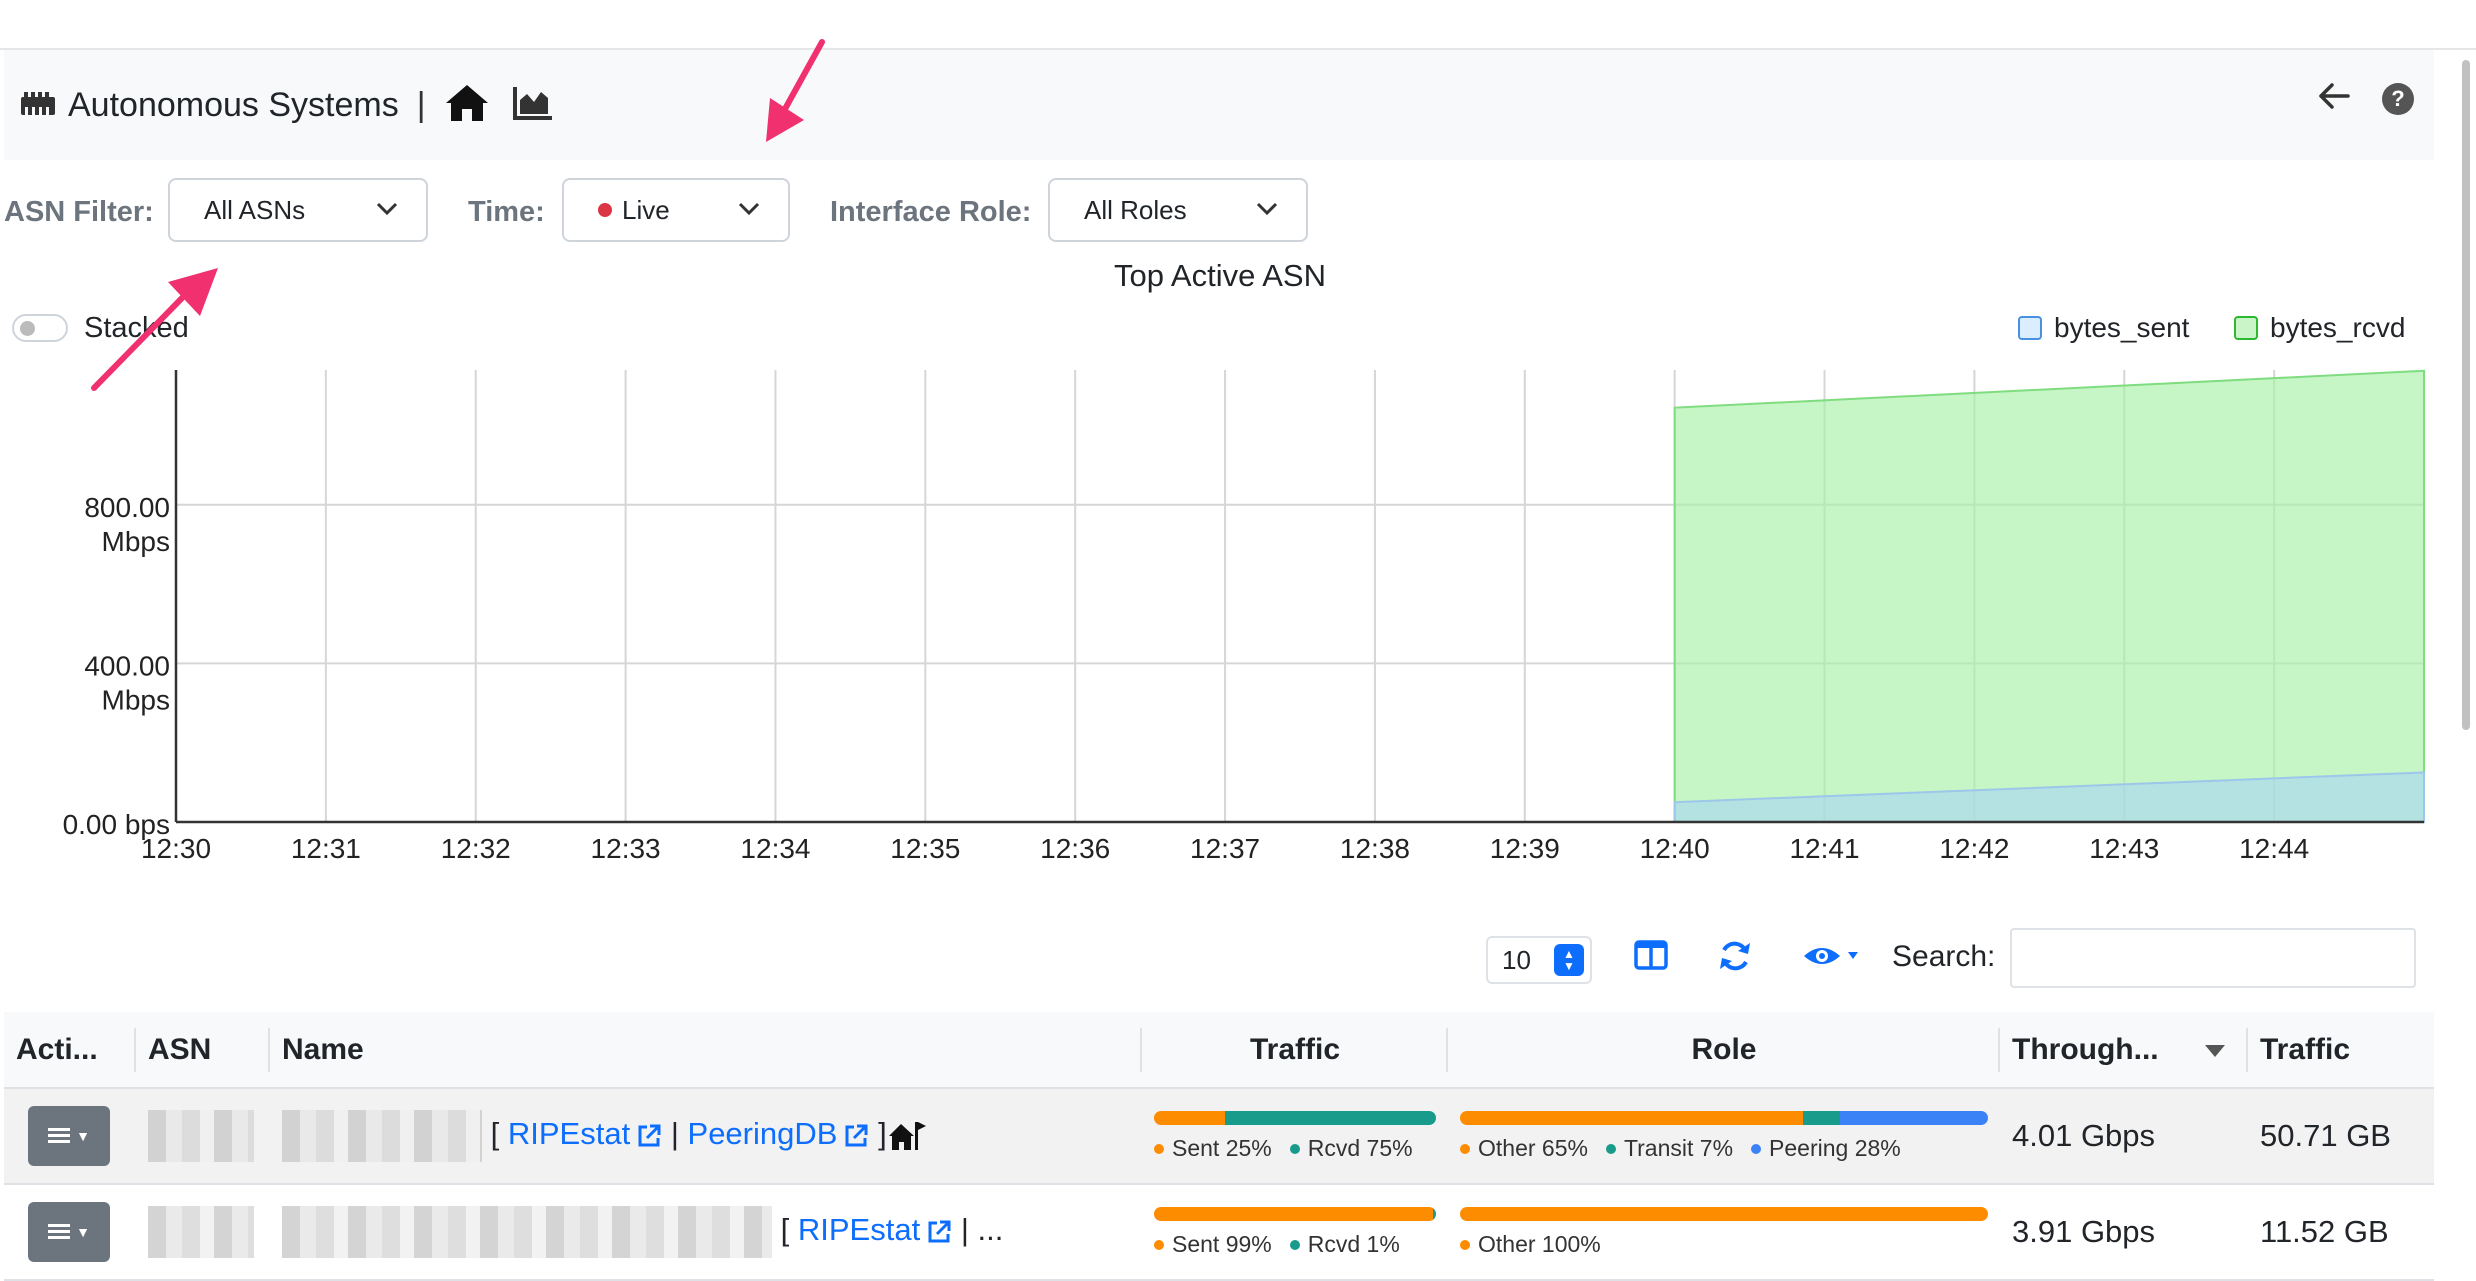 This screenshot has height=1281, width=2476. What do you see at coordinates (1651, 957) in the screenshot?
I see `columns-icon` at bounding box center [1651, 957].